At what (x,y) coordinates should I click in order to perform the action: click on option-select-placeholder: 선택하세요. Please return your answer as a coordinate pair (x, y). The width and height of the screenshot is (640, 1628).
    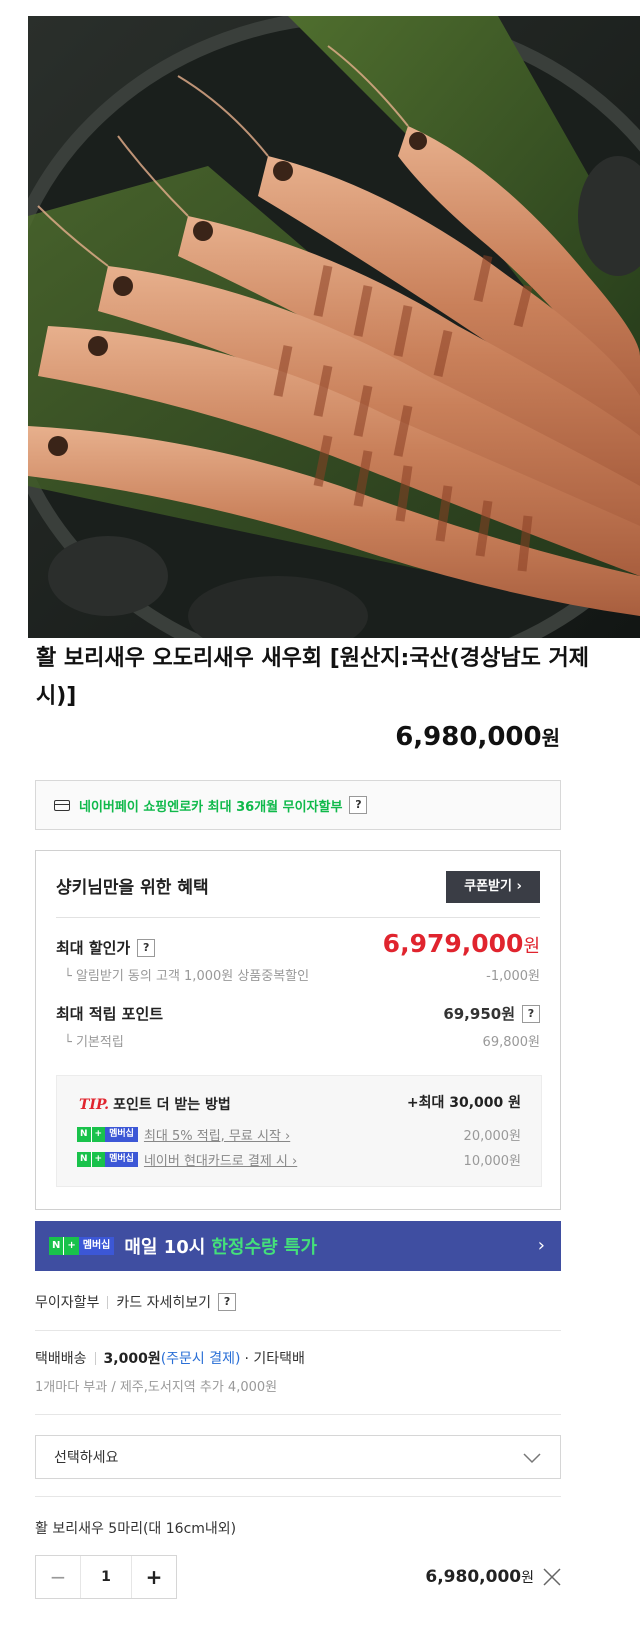
    Looking at the image, I should click on (86, 1458).